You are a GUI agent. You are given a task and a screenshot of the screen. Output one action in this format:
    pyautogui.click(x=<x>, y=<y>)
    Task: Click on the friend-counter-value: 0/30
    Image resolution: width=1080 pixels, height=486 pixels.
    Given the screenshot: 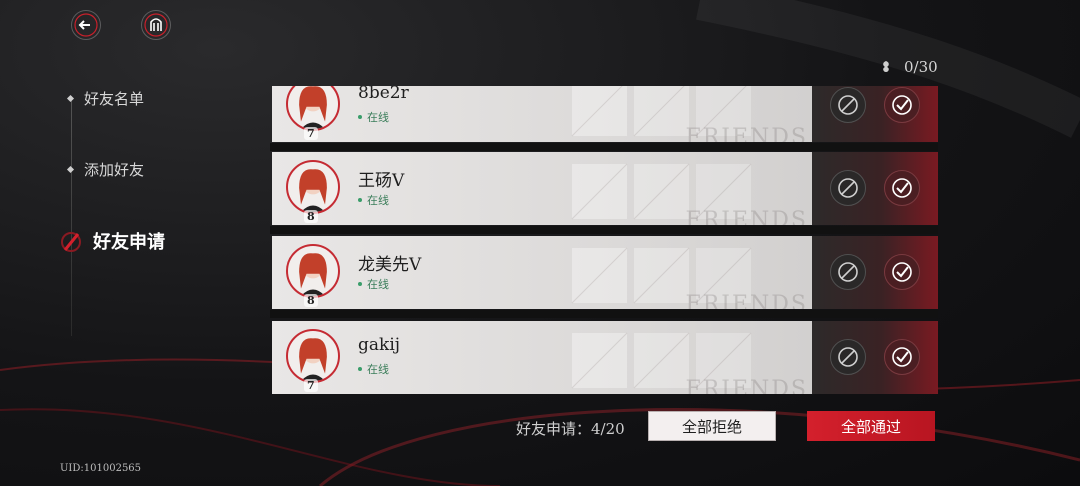 What is the action you would take?
    pyautogui.click(x=921, y=67)
    